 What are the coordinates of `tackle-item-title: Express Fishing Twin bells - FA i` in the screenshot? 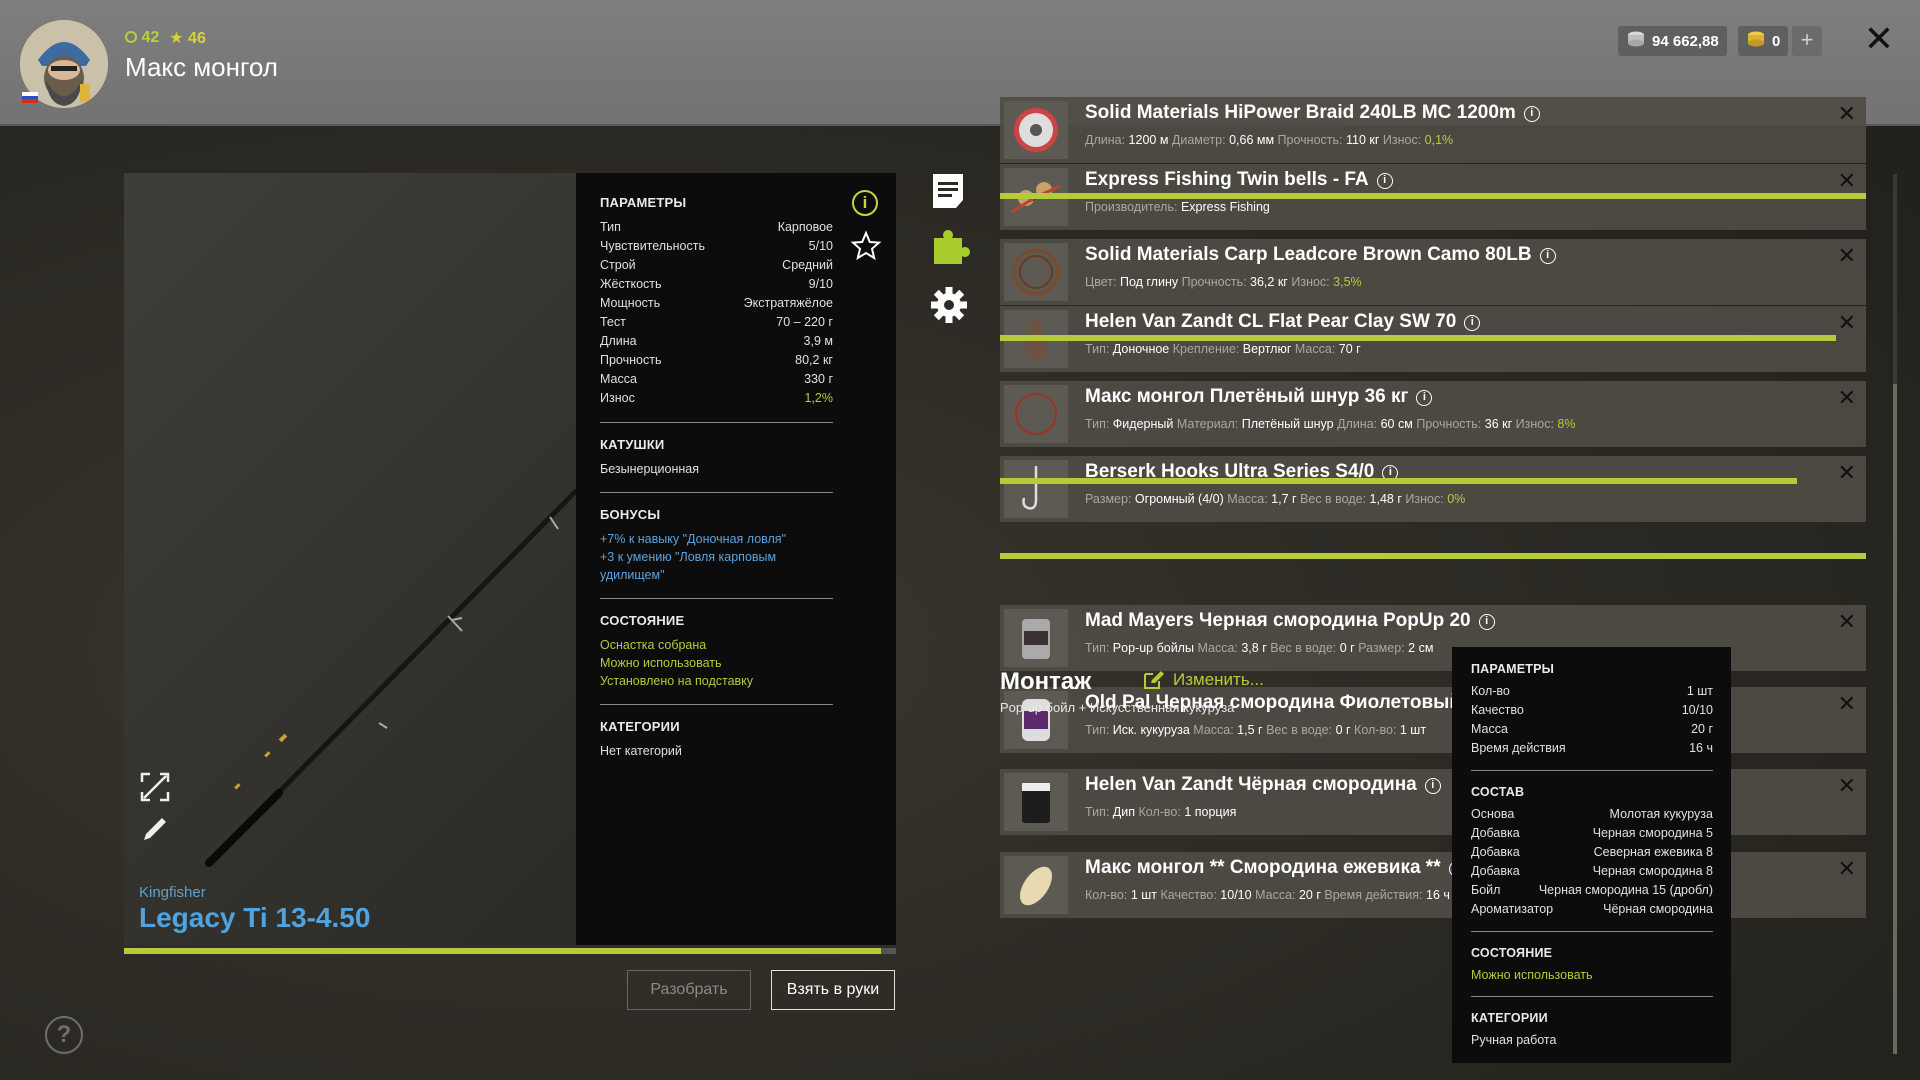 It's located at (1239, 180).